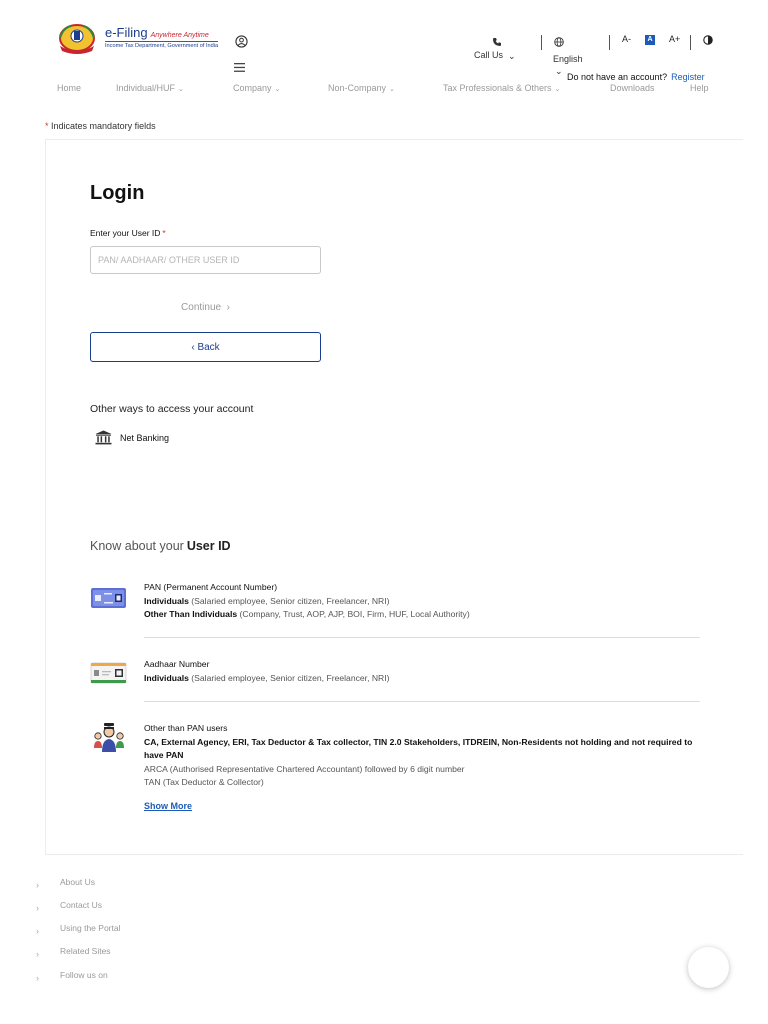 This screenshot has height=1024, width=768. Describe the element at coordinates (106, 953) in the screenshot. I see `footer-link-related-sites: › Related Sites` at that location.